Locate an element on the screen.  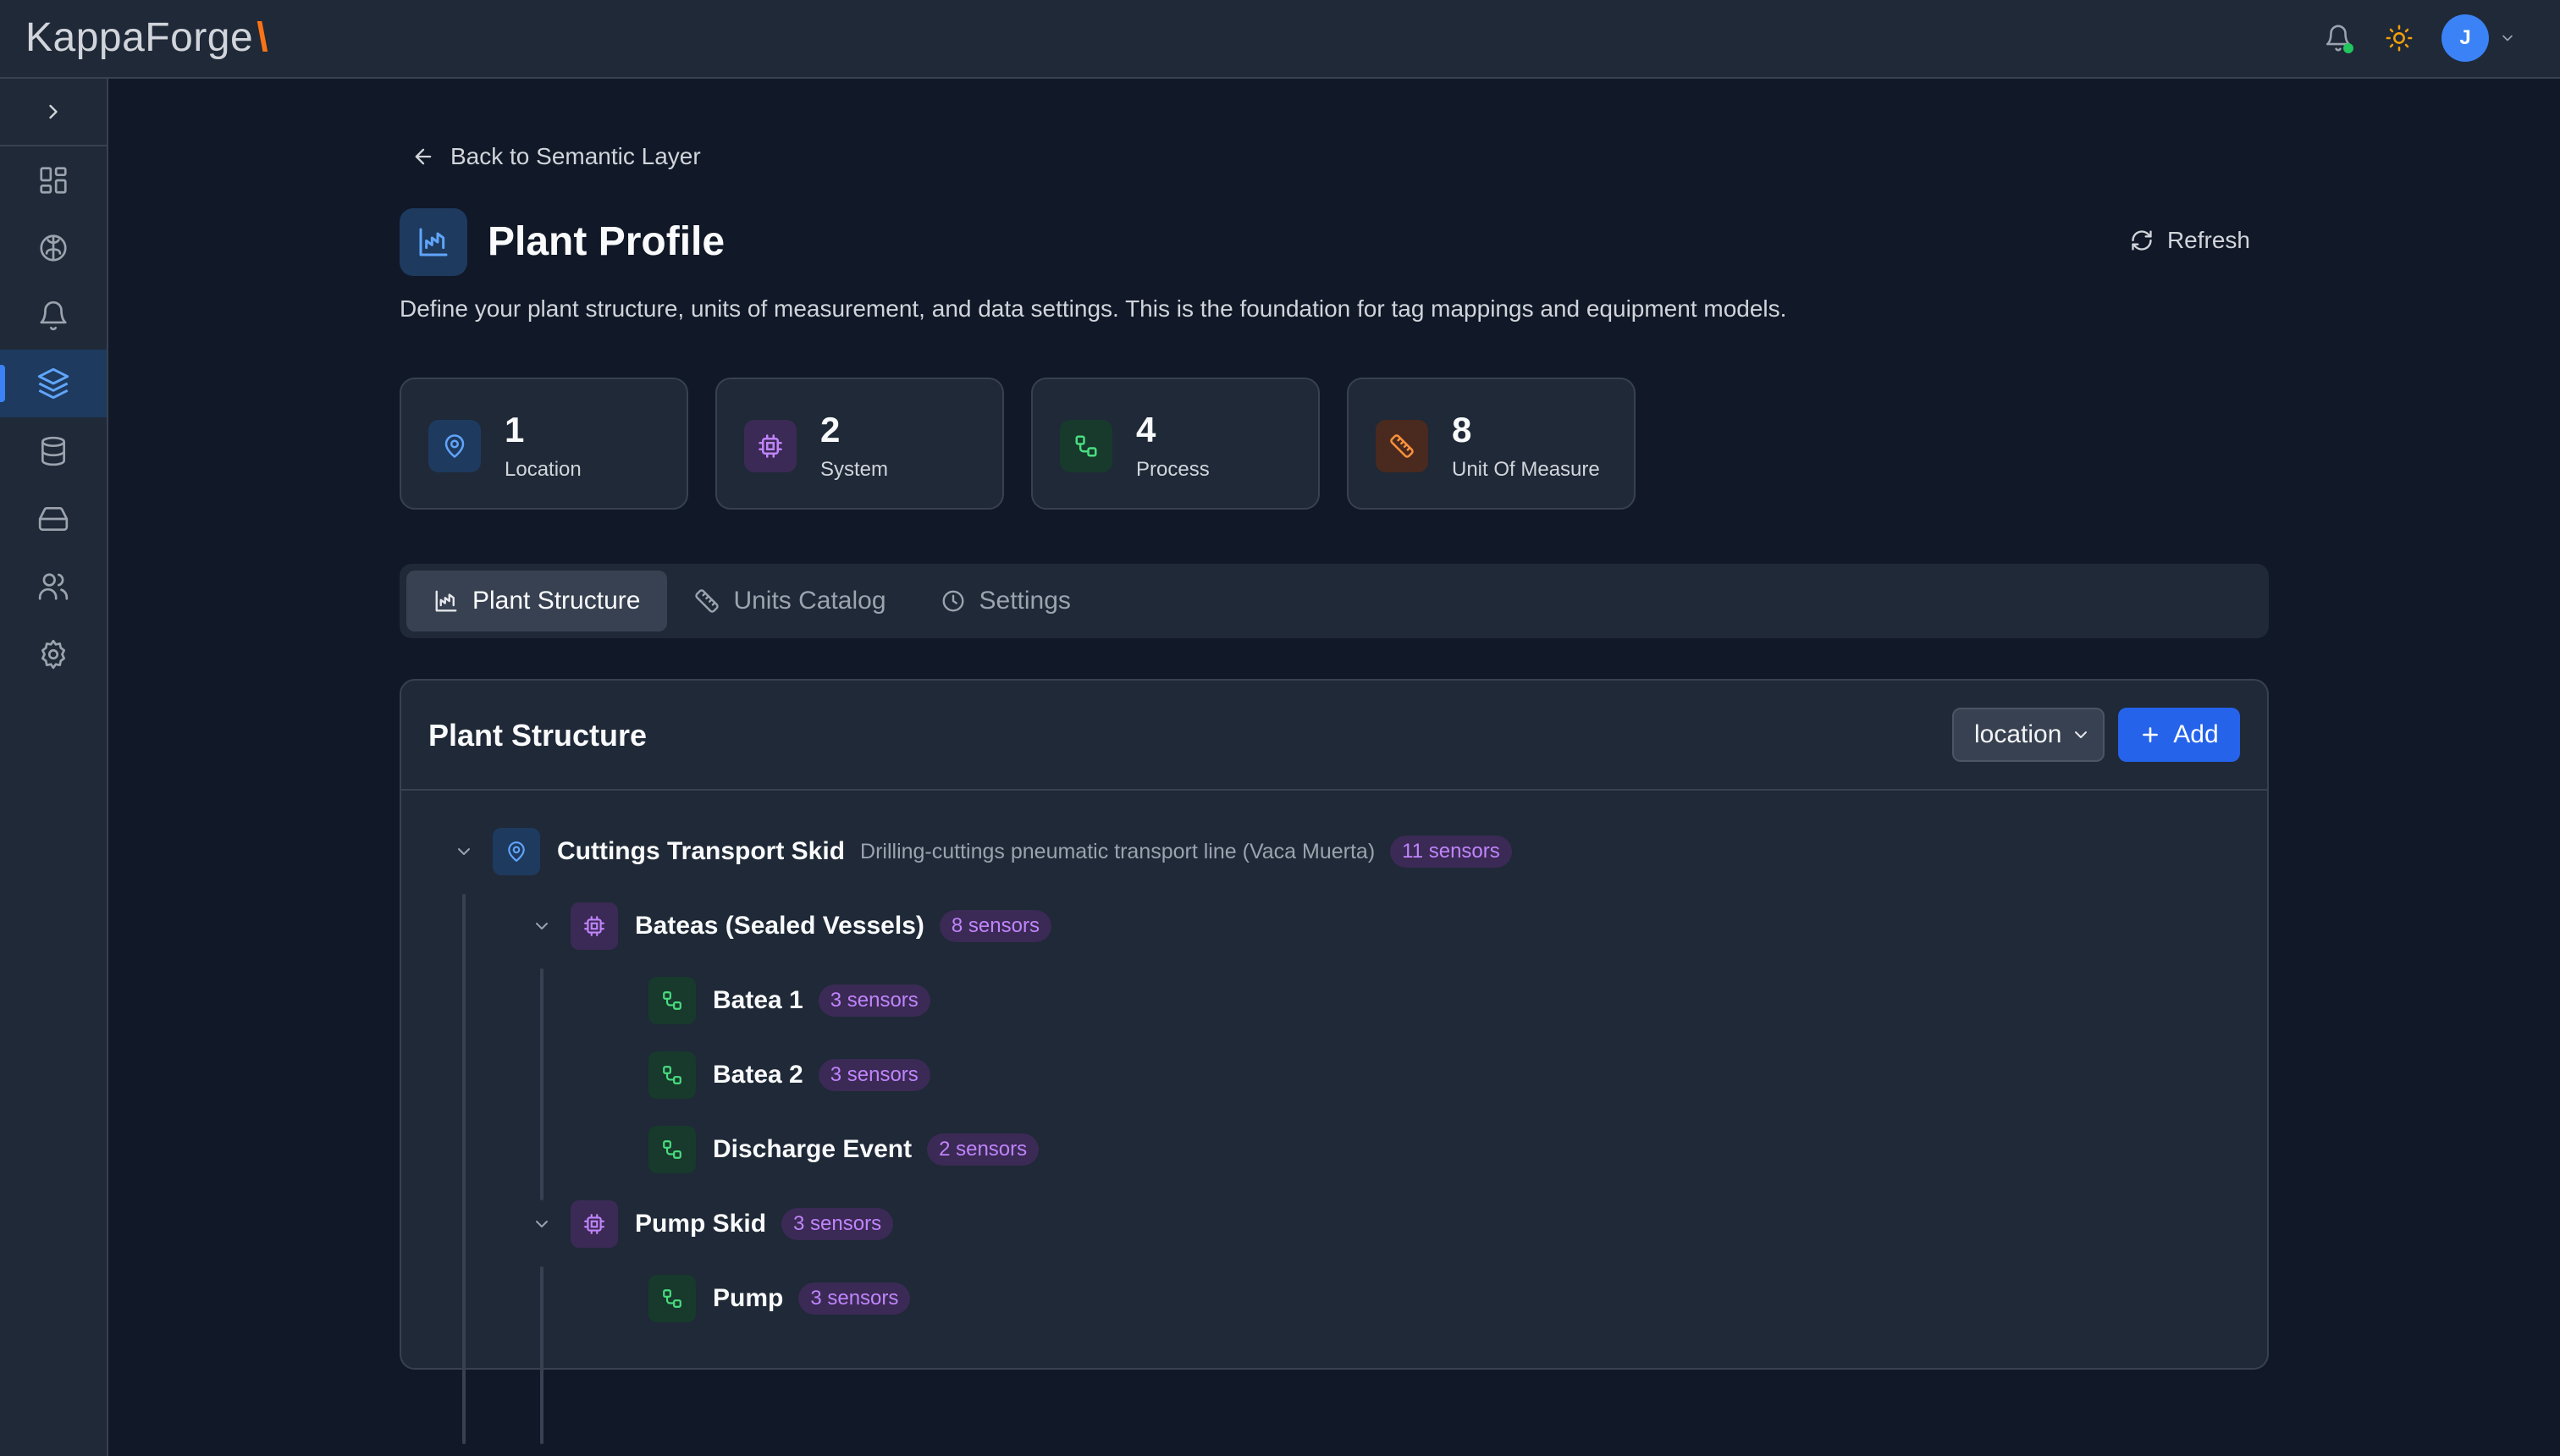
stat-value: 2 is located at coordinates (830, 430).